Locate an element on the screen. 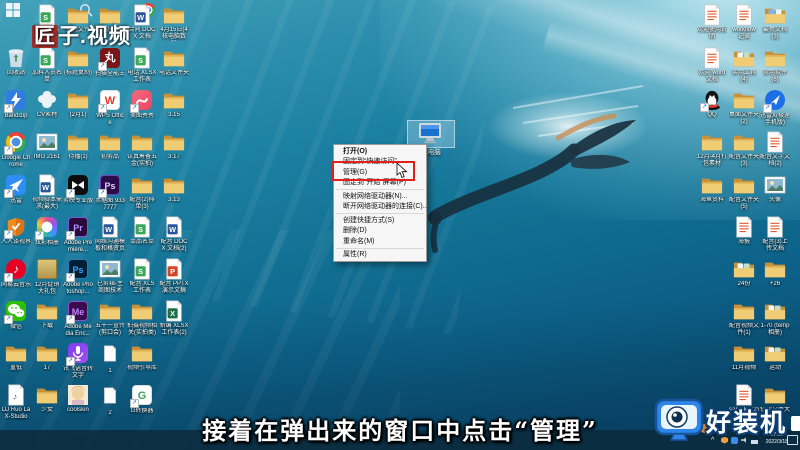 This screenshot has width=800, height=450. desktop-icon-left: ↗ 迅雷 is located at coordinates (16, 189).